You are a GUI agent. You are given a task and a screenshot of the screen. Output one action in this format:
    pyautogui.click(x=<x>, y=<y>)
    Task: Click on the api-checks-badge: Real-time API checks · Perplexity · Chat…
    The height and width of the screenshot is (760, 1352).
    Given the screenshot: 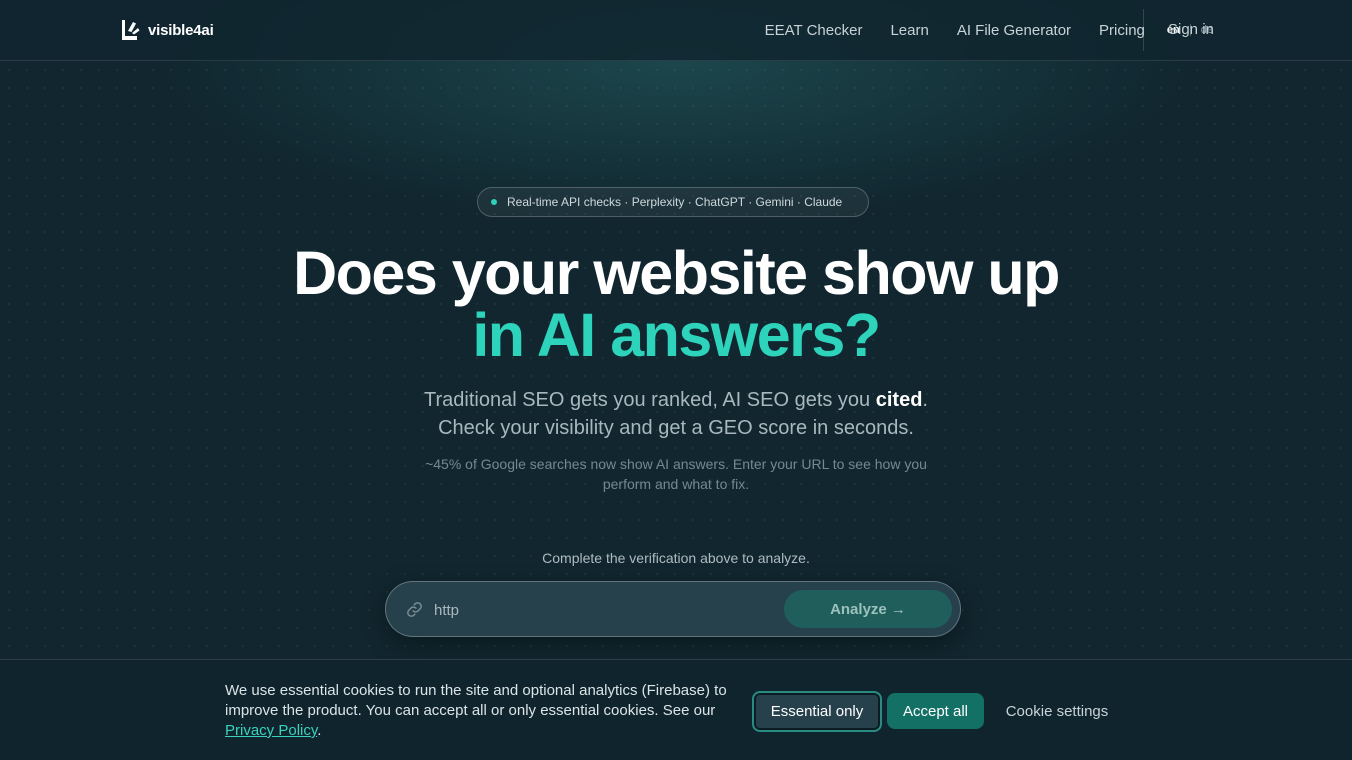 What is the action you would take?
    pyautogui.click(x=673, y=202)
    